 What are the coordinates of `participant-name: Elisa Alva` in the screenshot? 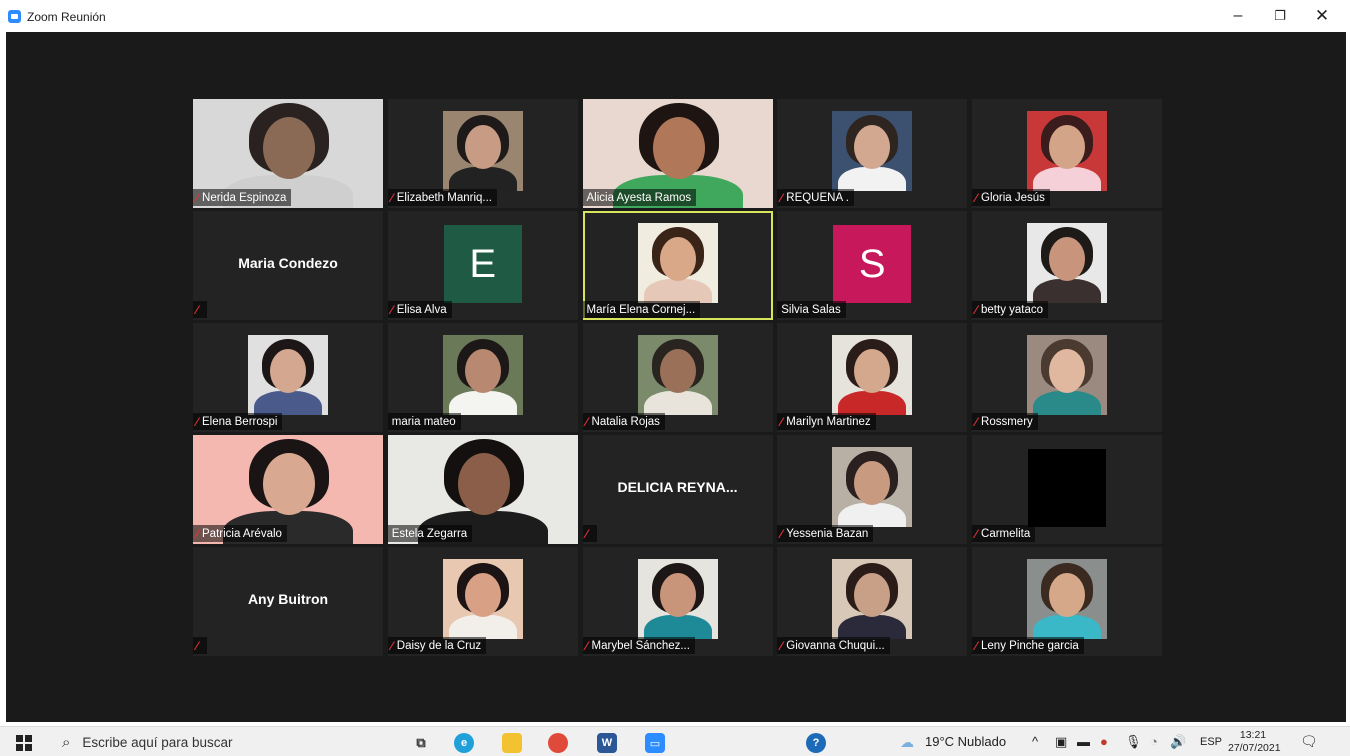 It's located at (421, 309).